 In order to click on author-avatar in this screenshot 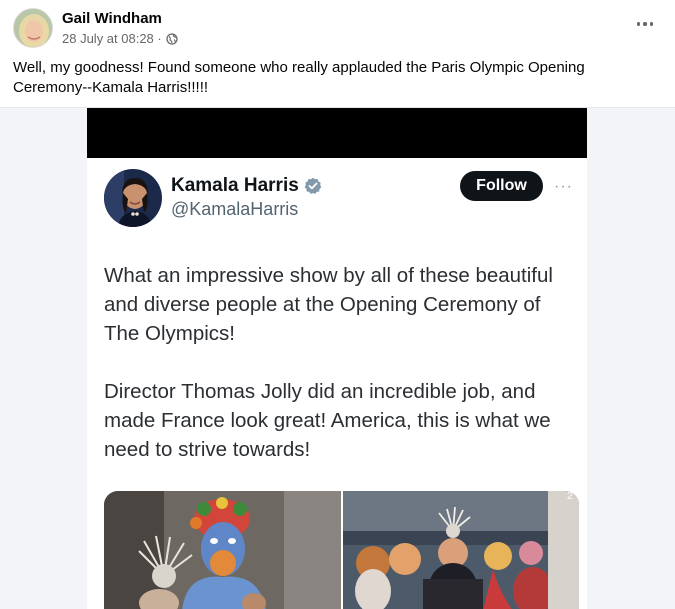, I will do `click(33, 28)`.